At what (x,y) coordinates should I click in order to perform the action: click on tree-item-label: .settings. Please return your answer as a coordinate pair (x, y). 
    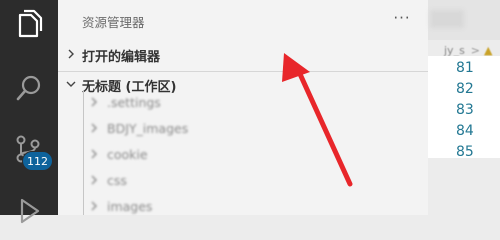
    Looking at the image, I should click on (134, 102).